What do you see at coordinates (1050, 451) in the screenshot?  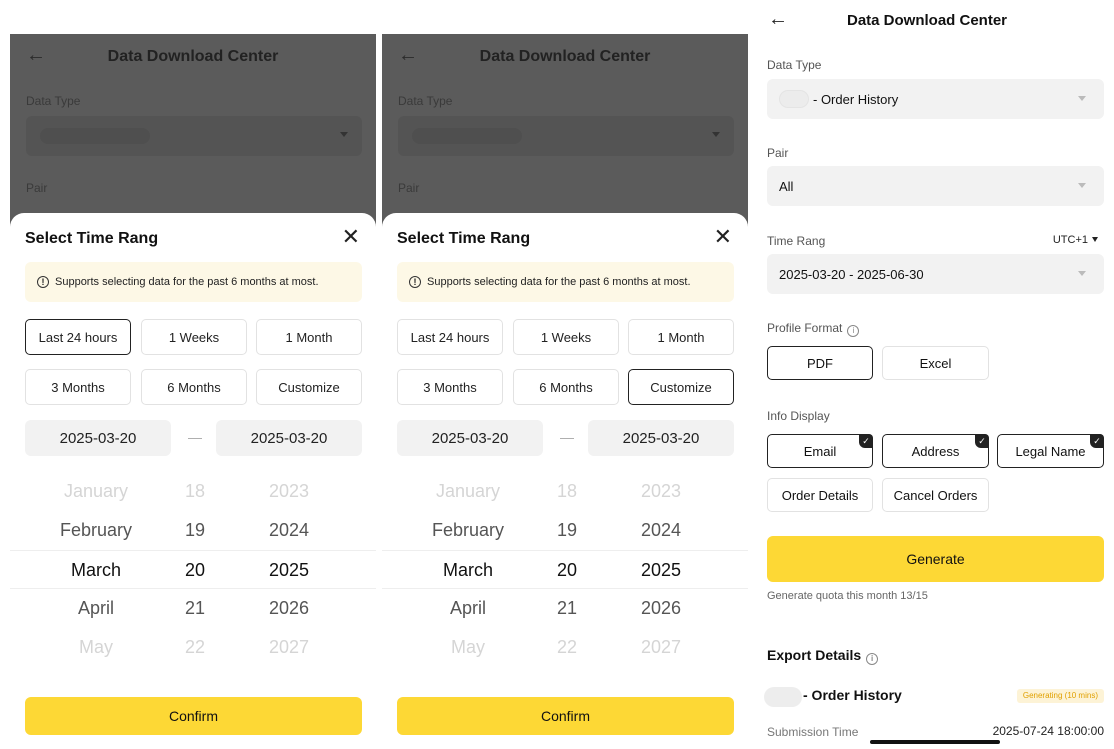 I see `info-legal-name: Legal Name ✓` at bounding box center [1050, 451].